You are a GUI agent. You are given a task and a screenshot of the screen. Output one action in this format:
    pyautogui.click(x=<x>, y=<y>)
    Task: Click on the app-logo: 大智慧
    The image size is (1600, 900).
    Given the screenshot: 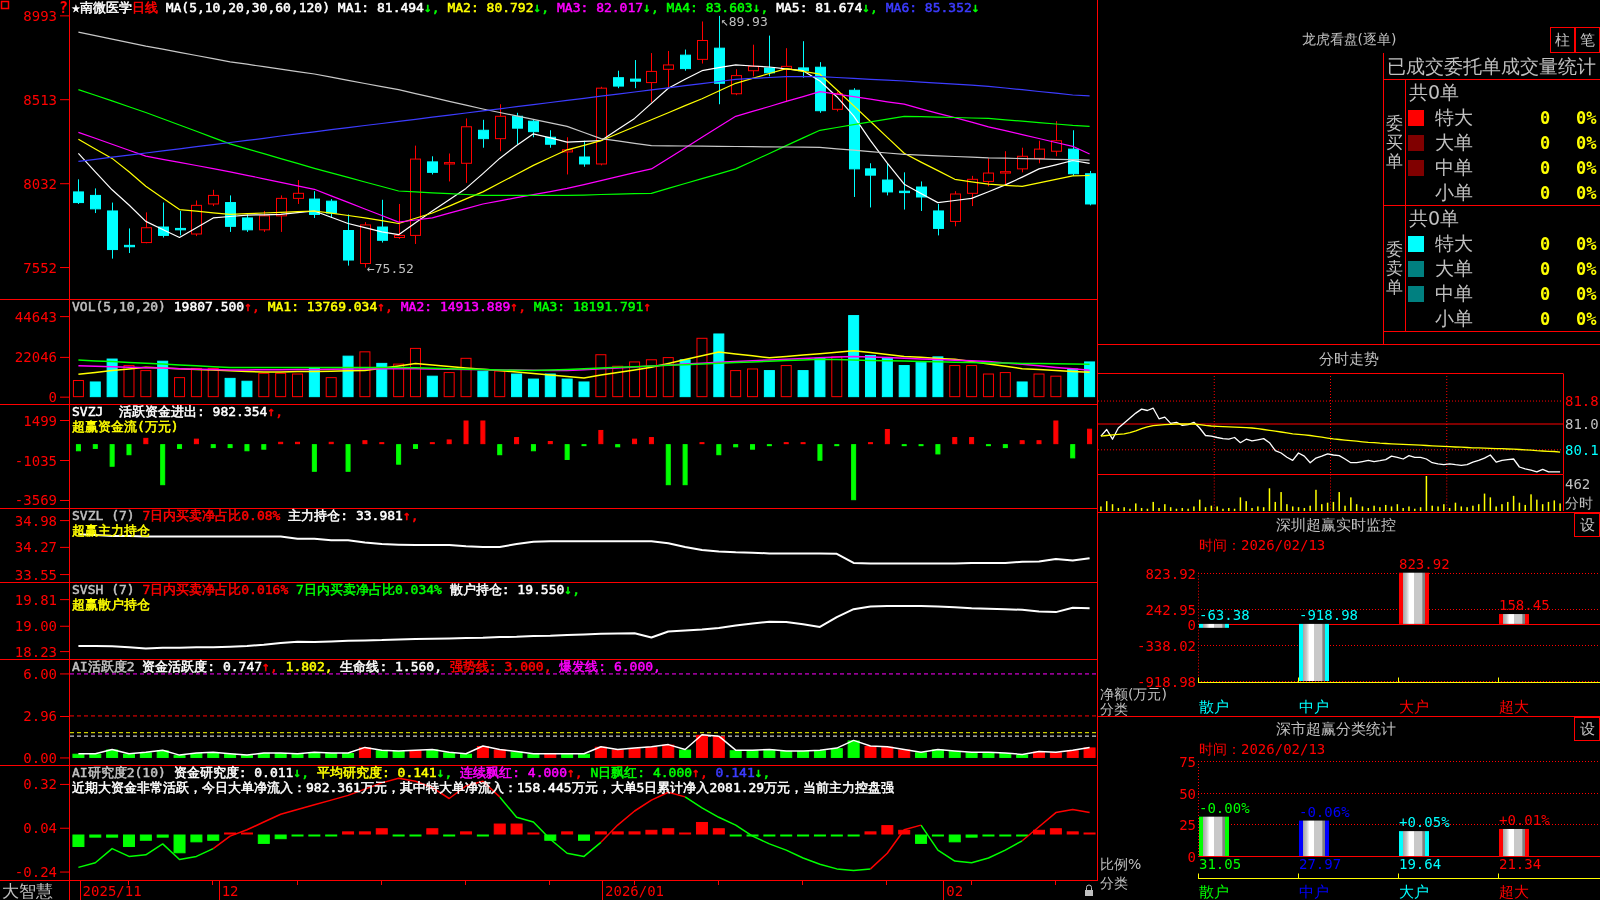 What is the action you would take?
    pyautogui.click(x=27, y=890)
    